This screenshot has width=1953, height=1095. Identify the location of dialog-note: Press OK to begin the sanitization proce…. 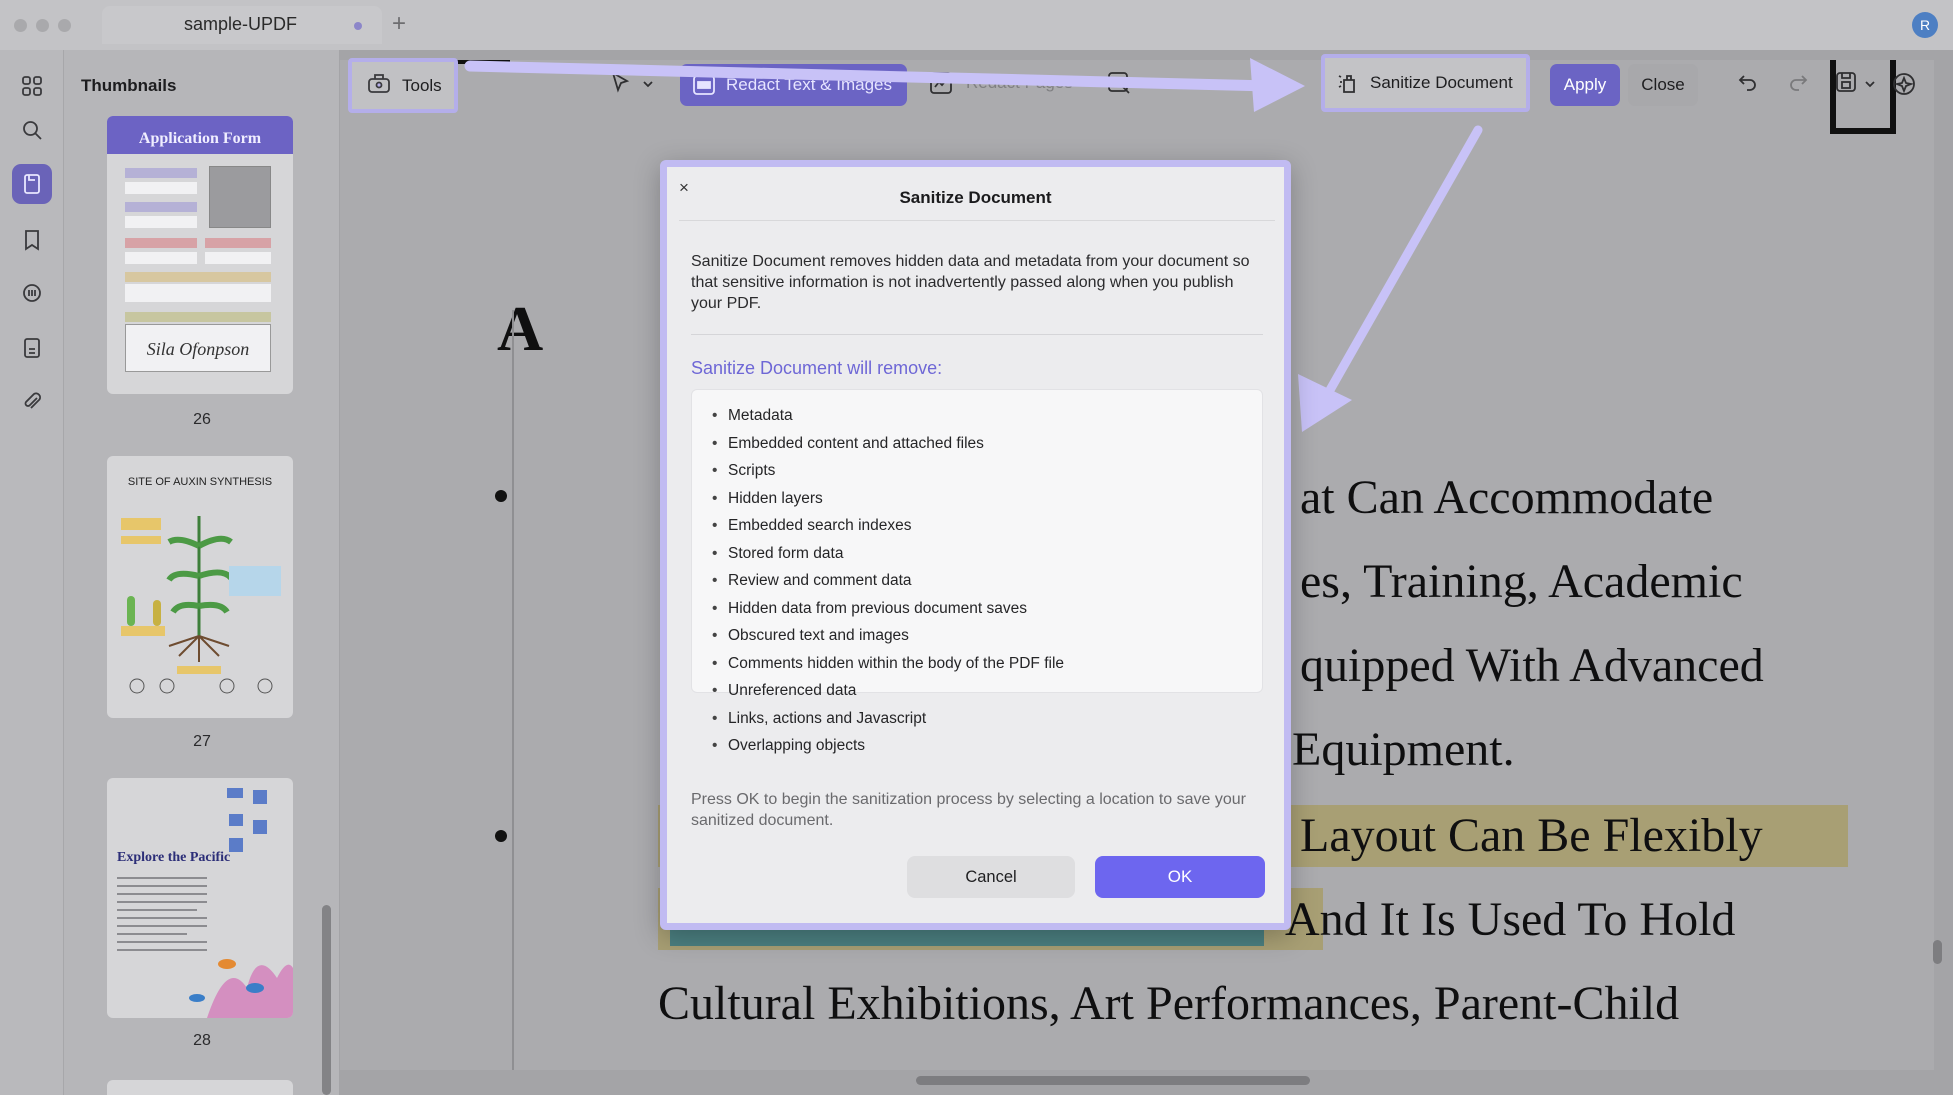
(968, 810).